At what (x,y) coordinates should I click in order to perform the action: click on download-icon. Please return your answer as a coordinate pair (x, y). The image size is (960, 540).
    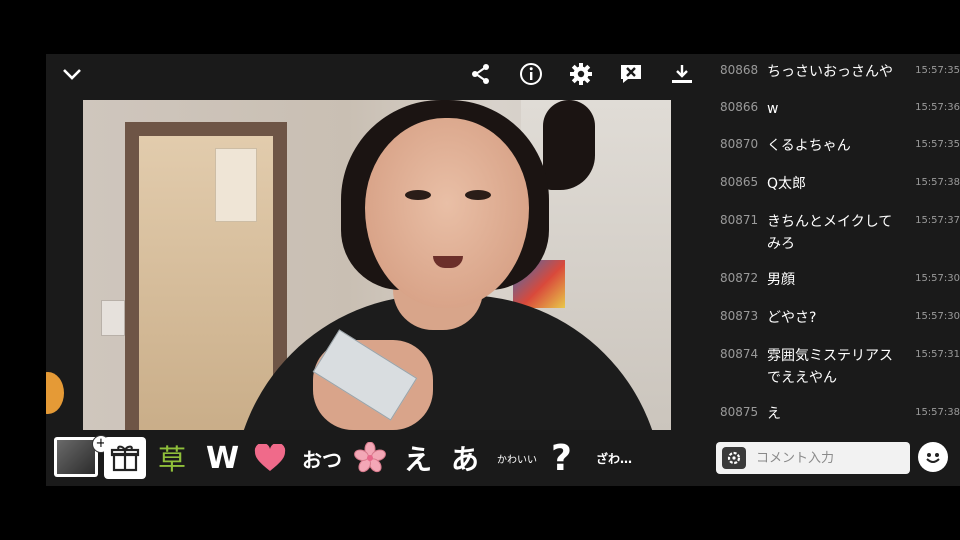
    Looking at the image, I should click on (682, 74).